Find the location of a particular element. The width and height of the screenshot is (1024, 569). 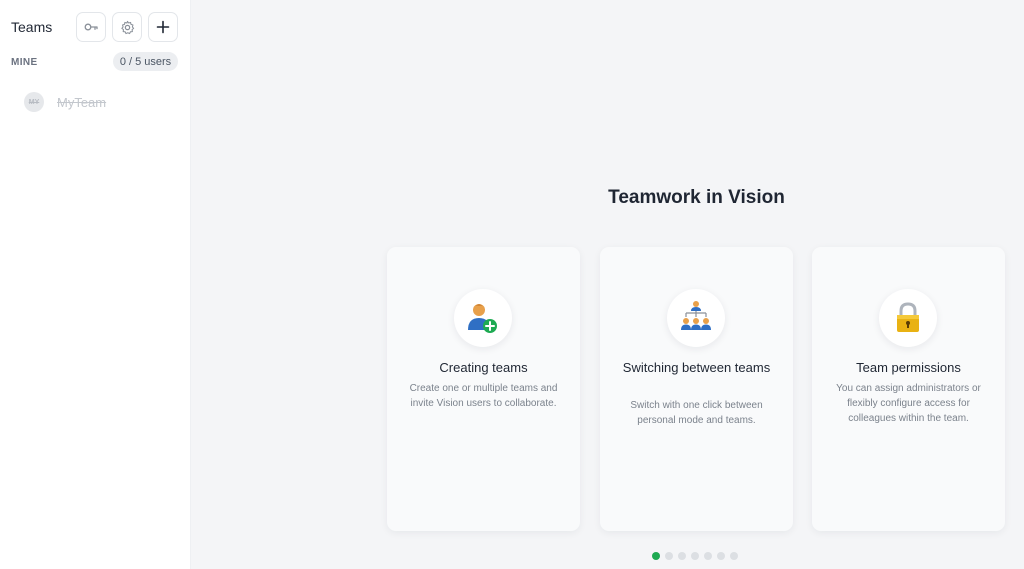

carousel-pagination is located at coordinates (695, 557).